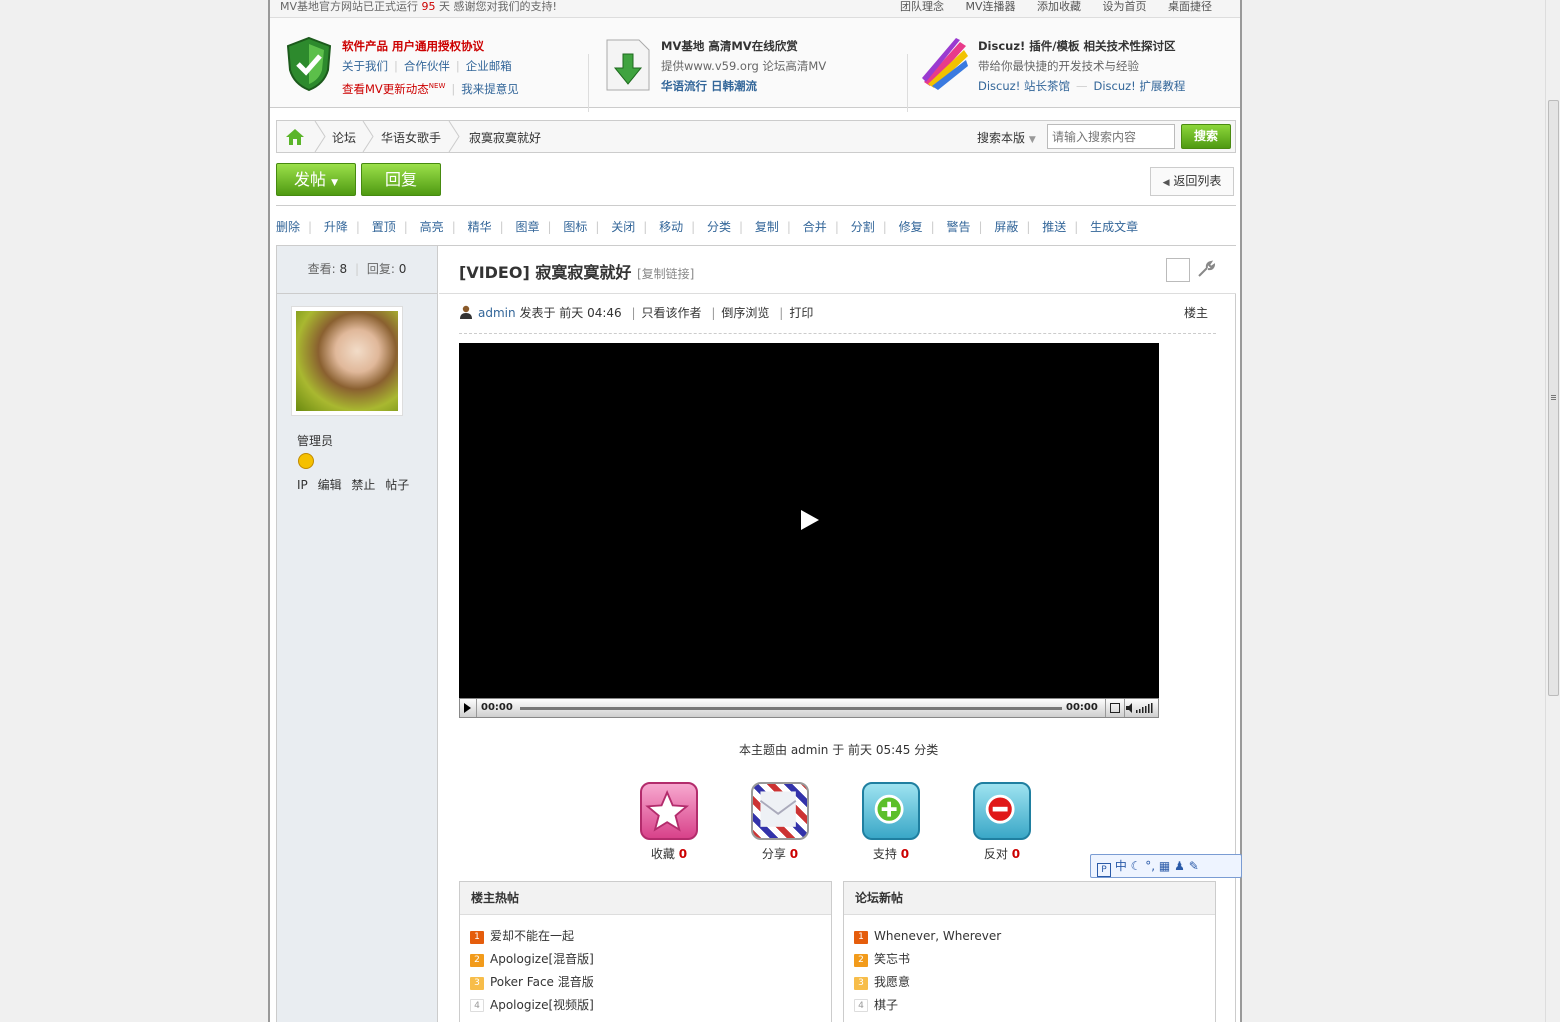  What do you see at coordinates (1194, 866) in the screenshot?
I see `wrench-icon: ✎` at bounding box center [1194, 866].